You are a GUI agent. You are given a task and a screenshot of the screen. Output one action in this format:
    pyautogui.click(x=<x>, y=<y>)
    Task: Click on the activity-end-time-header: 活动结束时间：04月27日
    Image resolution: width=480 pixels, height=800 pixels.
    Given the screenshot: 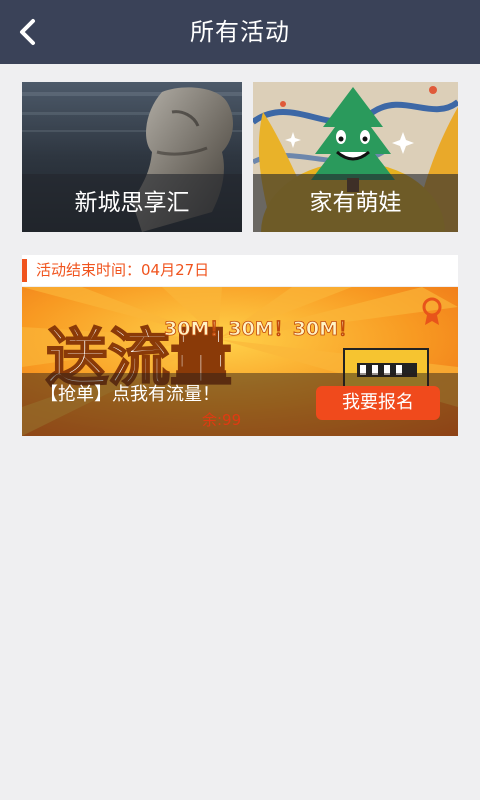 What is the action you would take?
    pyautogui.click(x=240, y=270)
    